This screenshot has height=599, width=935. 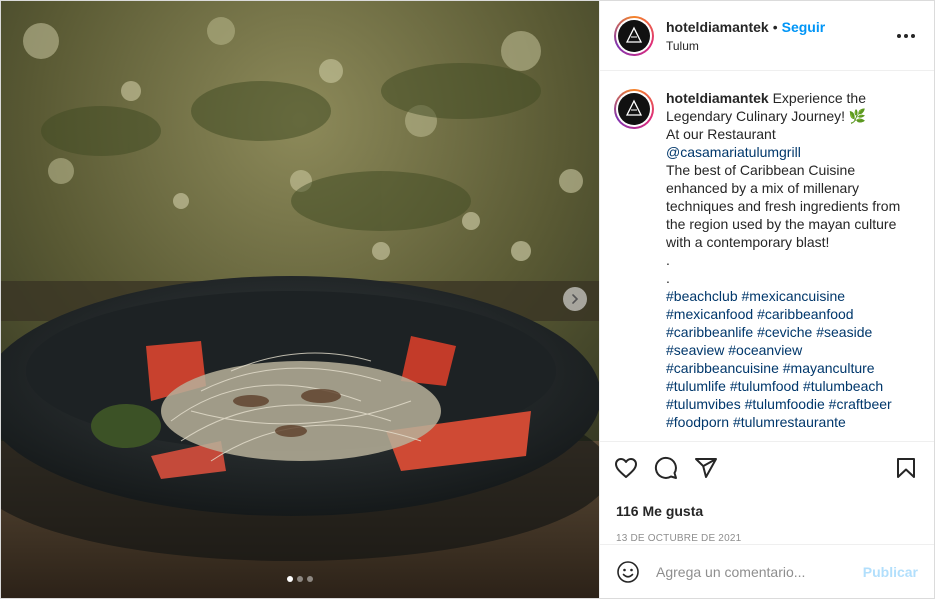 I want to click on comment-form: Publicar, so click(x=767, y=571).